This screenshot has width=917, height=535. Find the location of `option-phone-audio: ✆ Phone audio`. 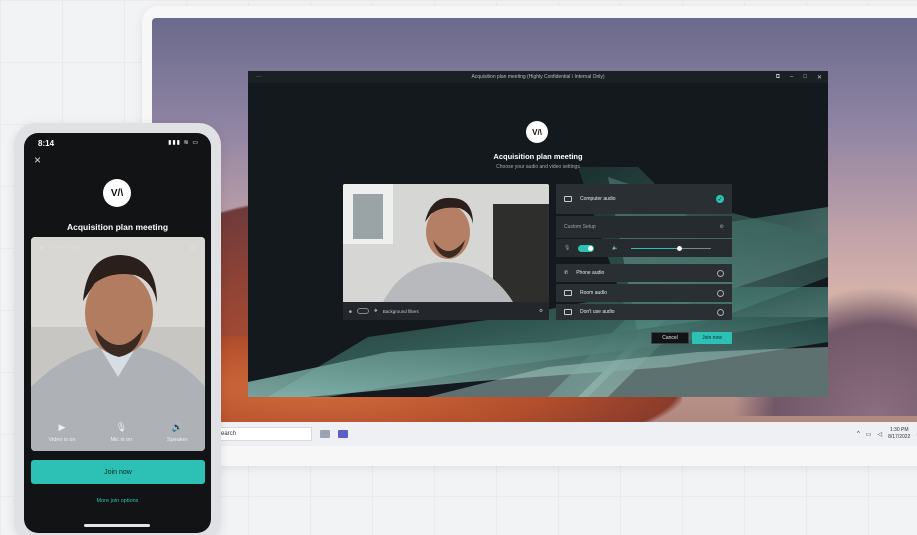

option-phone-audio: ✆ Phone audio is located at coordinates (644, 273).